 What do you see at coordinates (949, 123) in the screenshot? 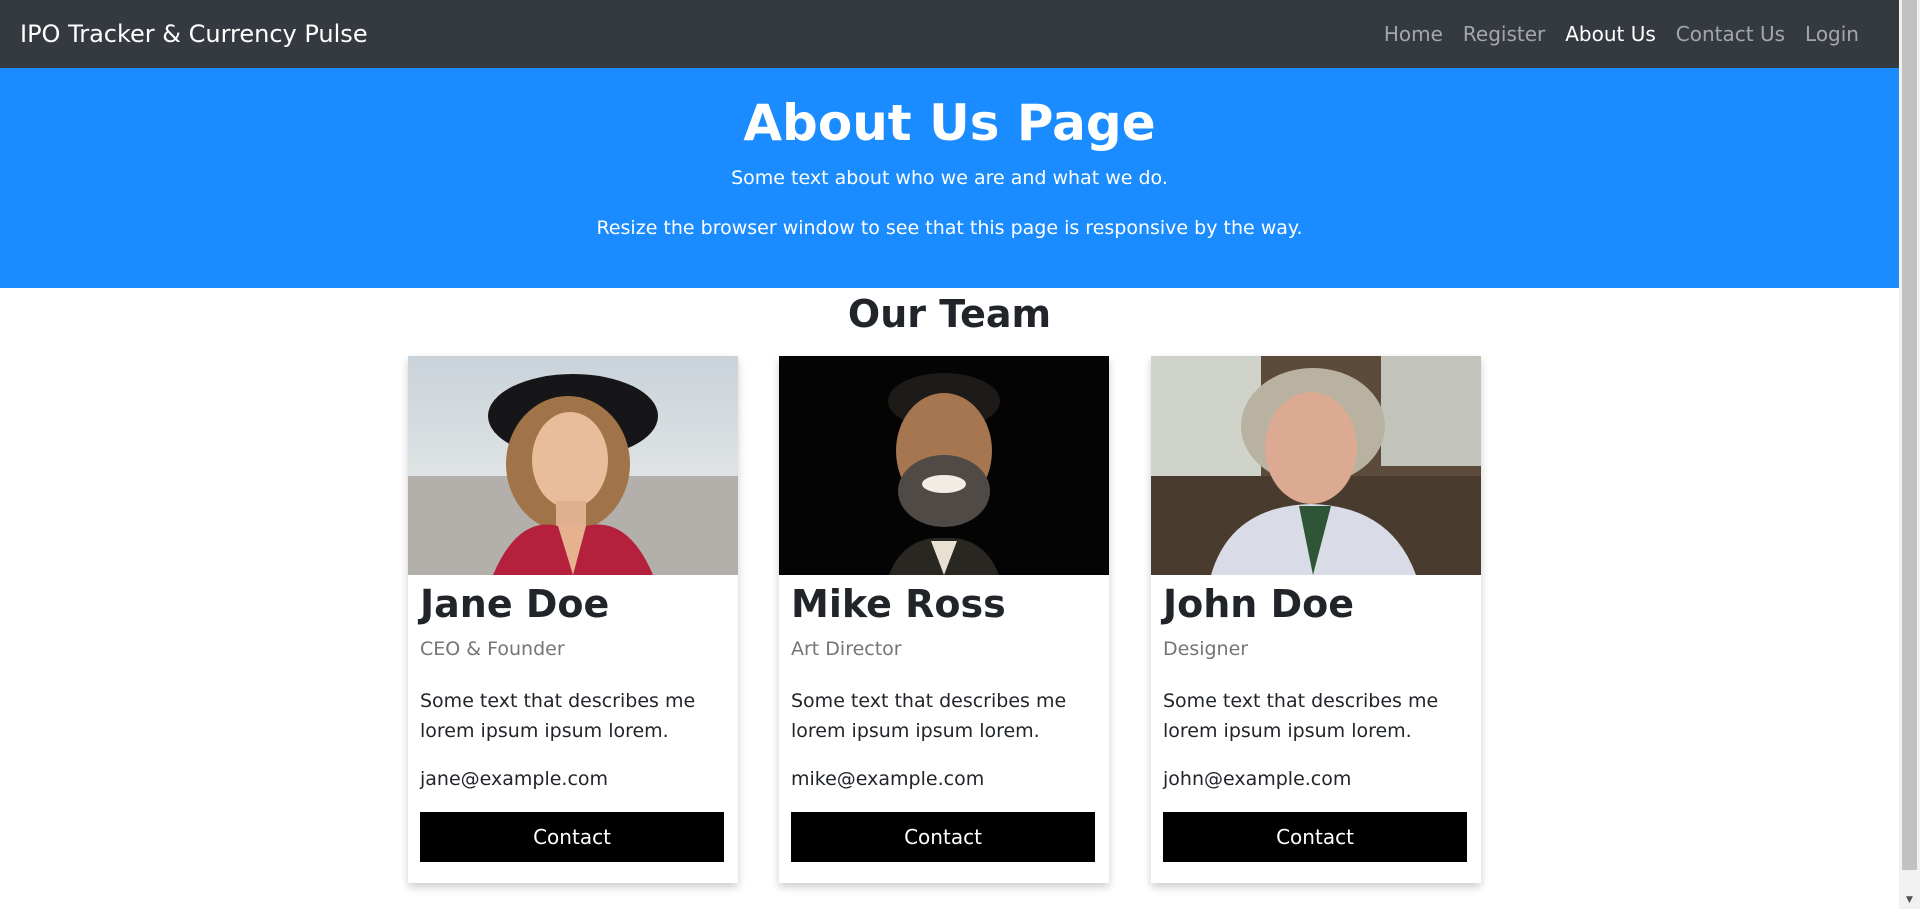
I see `page-title: About Us Page` at bounding box center [949, 123].